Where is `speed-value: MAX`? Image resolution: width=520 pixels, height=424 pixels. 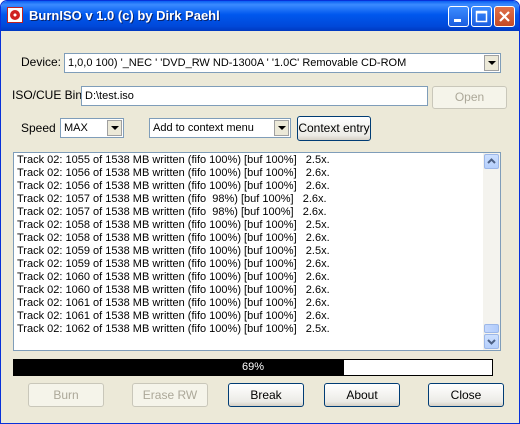 speed-value: MAX is located at coordinates (76, 128).